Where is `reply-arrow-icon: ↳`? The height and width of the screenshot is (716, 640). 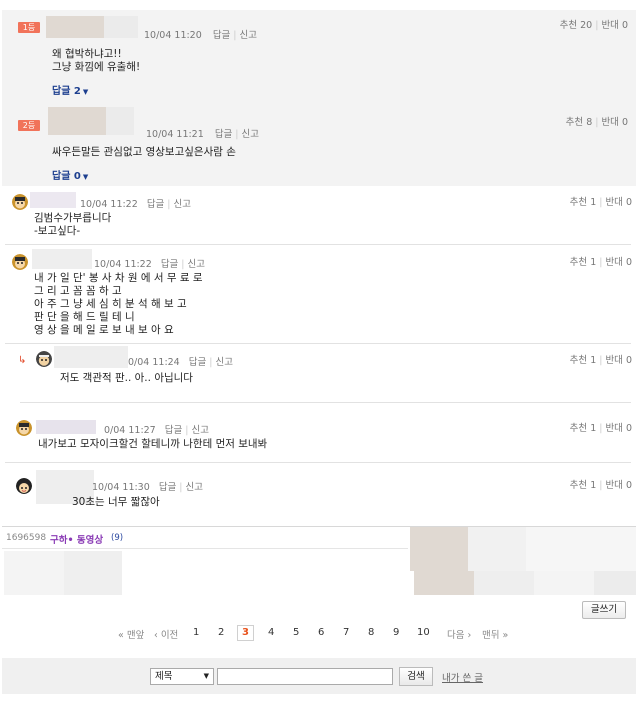
reply-arrow-icon: ↳ is located at coordinates (22, 360).